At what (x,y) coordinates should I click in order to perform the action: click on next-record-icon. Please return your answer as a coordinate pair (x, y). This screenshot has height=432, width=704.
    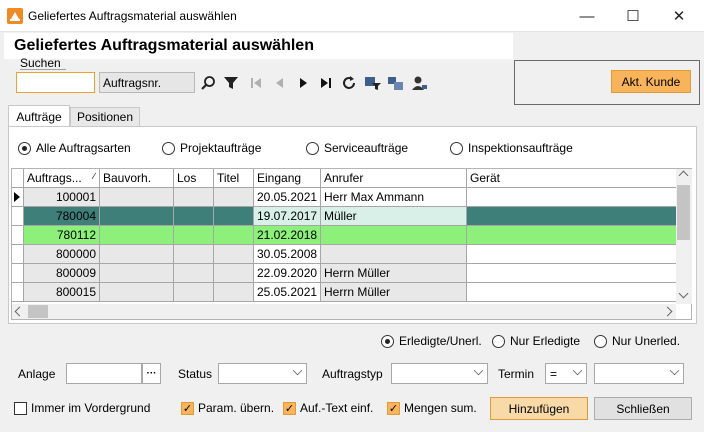
    Looking at the image, I should click on (303, 82).